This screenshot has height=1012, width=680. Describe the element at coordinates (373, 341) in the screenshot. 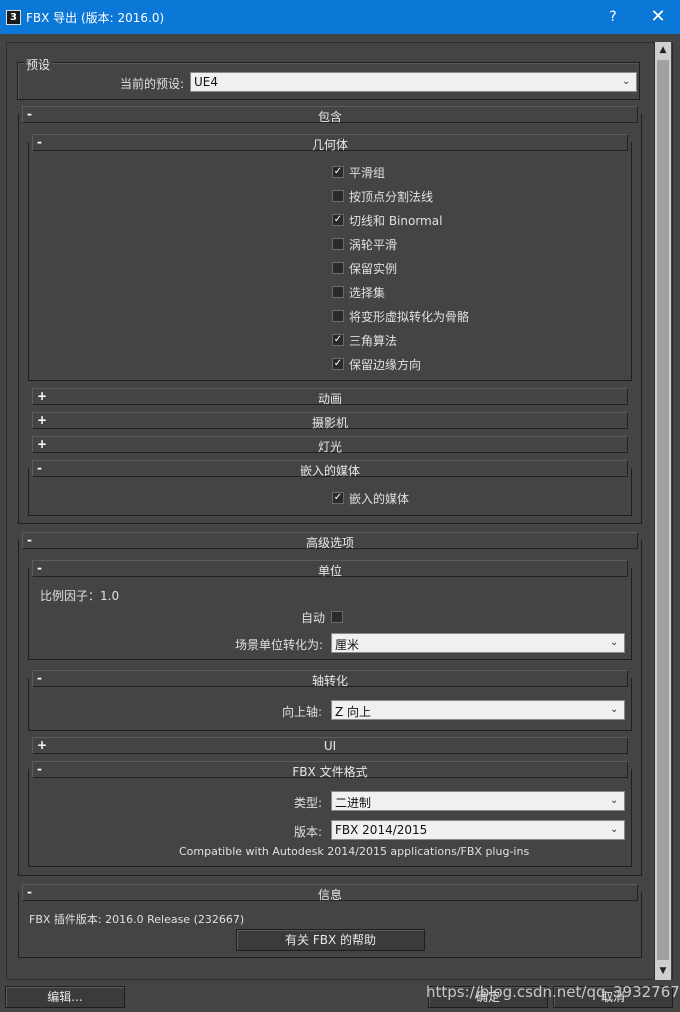

I see `geometry-option-label: 三角算法` at that location.